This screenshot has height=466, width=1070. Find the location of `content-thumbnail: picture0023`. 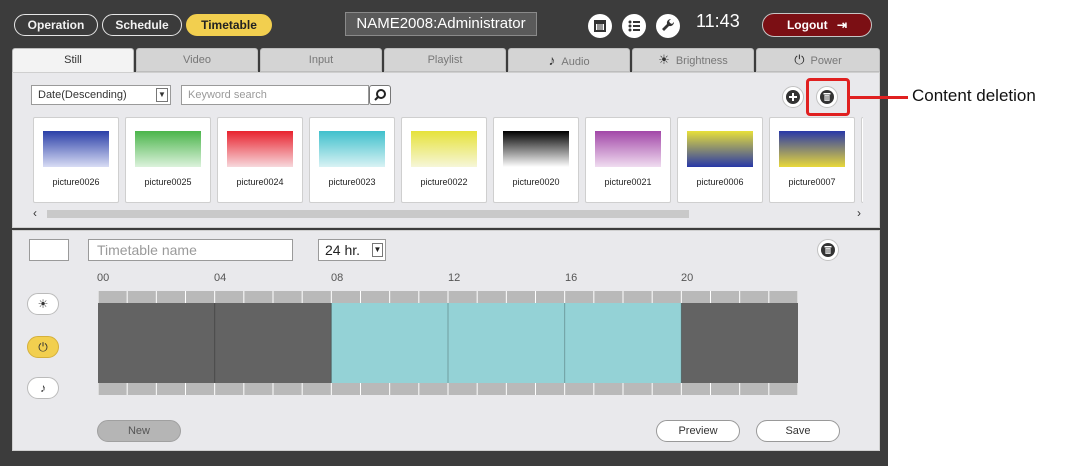

content-thumbnail: picture0023 is located at coordinates (352, 160).